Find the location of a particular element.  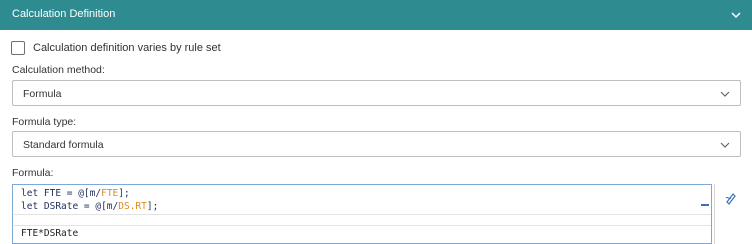

code-text: FTE = @[m/ is located at coordinates (70, 193).